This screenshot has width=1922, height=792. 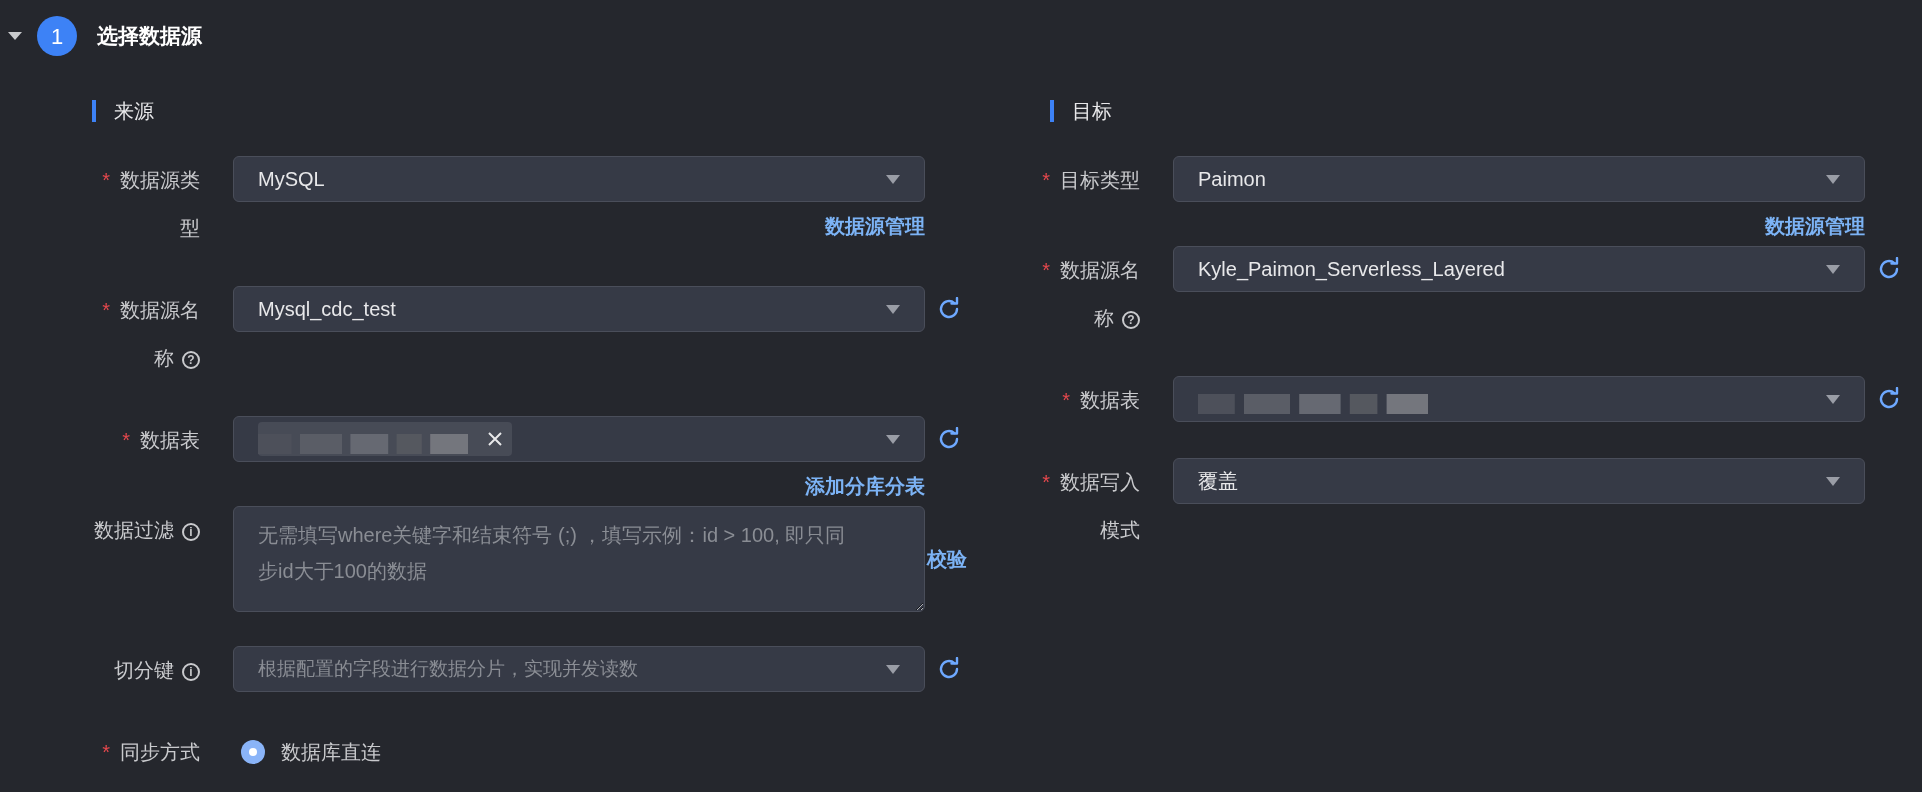 I want to click on select-field: 覆盖, so click(x=1519, y=481).